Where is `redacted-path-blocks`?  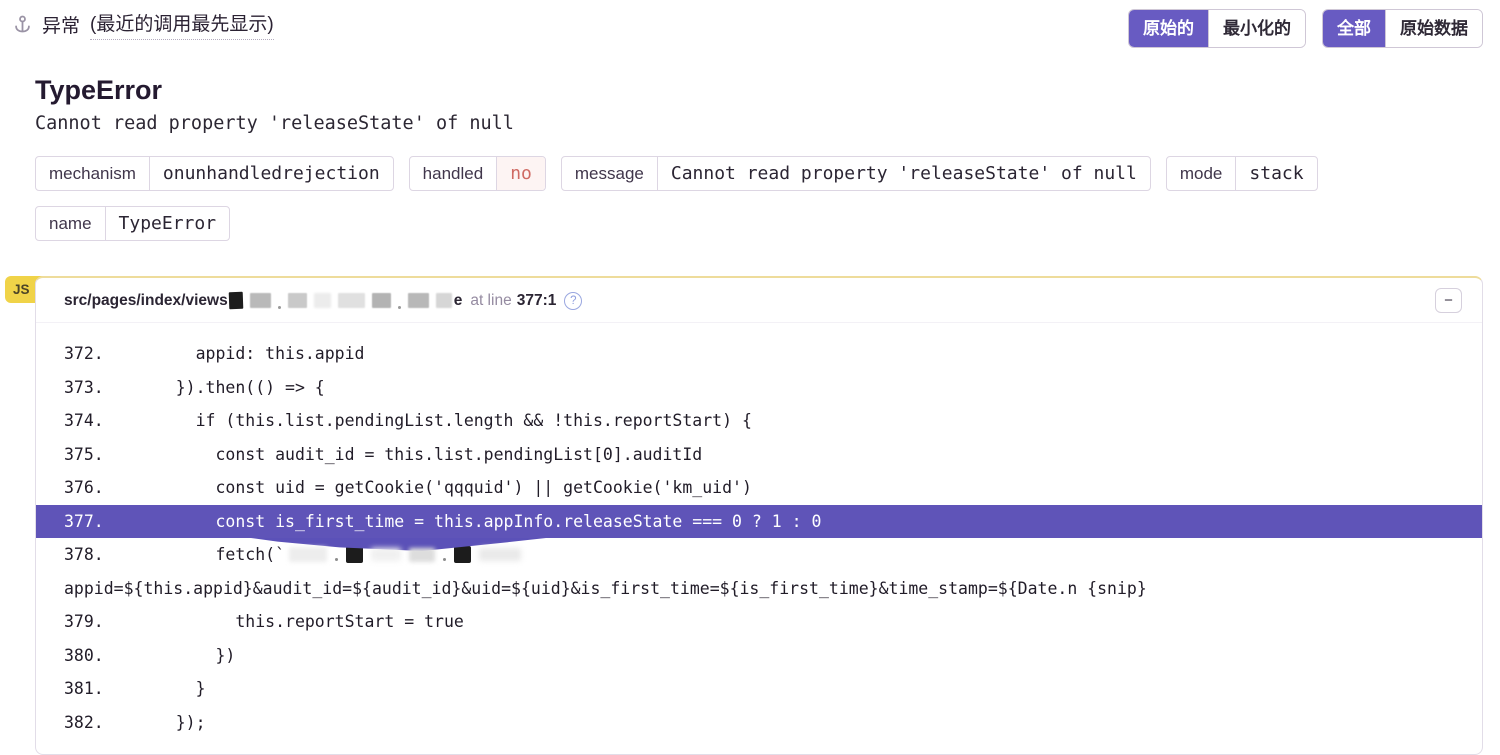
redacted-path-blocks is located at coordinates (340, 300).